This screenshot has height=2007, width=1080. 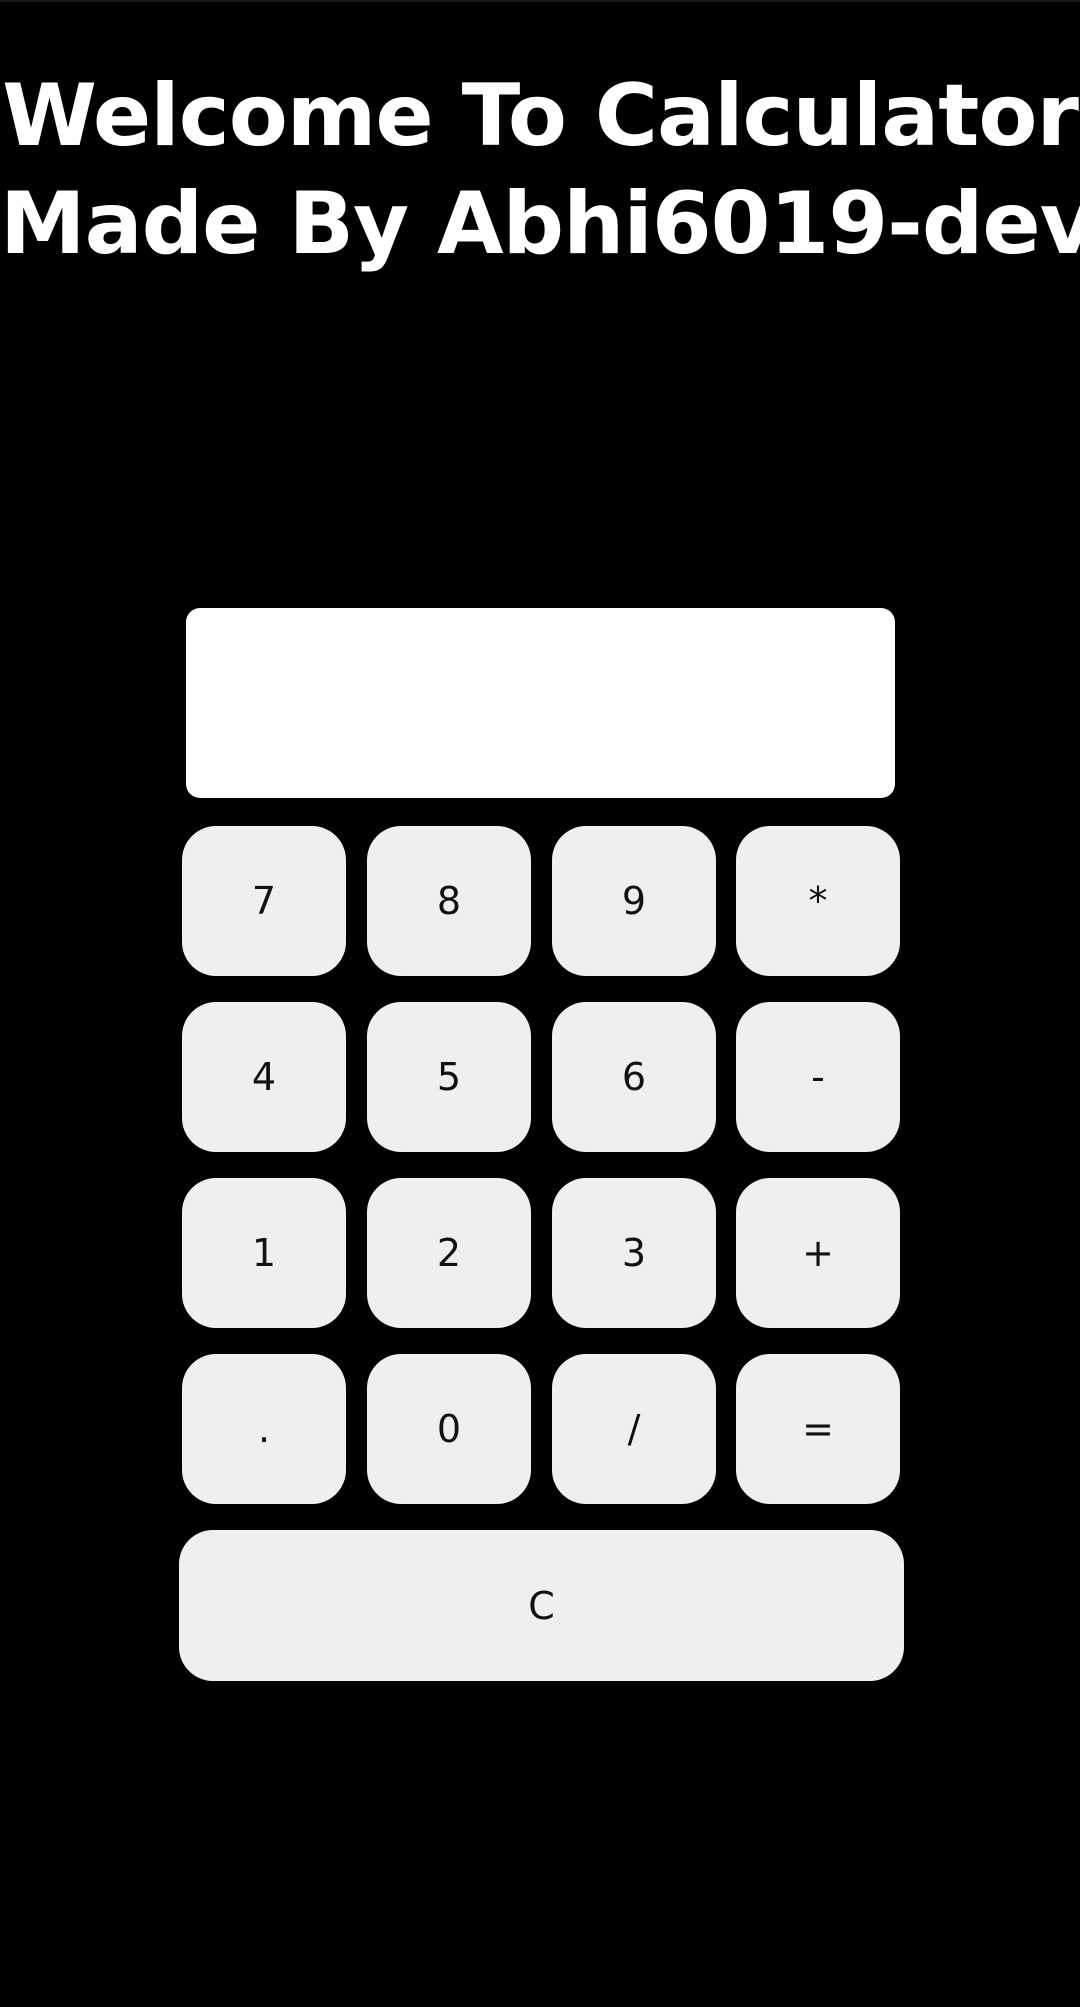 I want to click on key-7: 7, so click(x=264, y=901).